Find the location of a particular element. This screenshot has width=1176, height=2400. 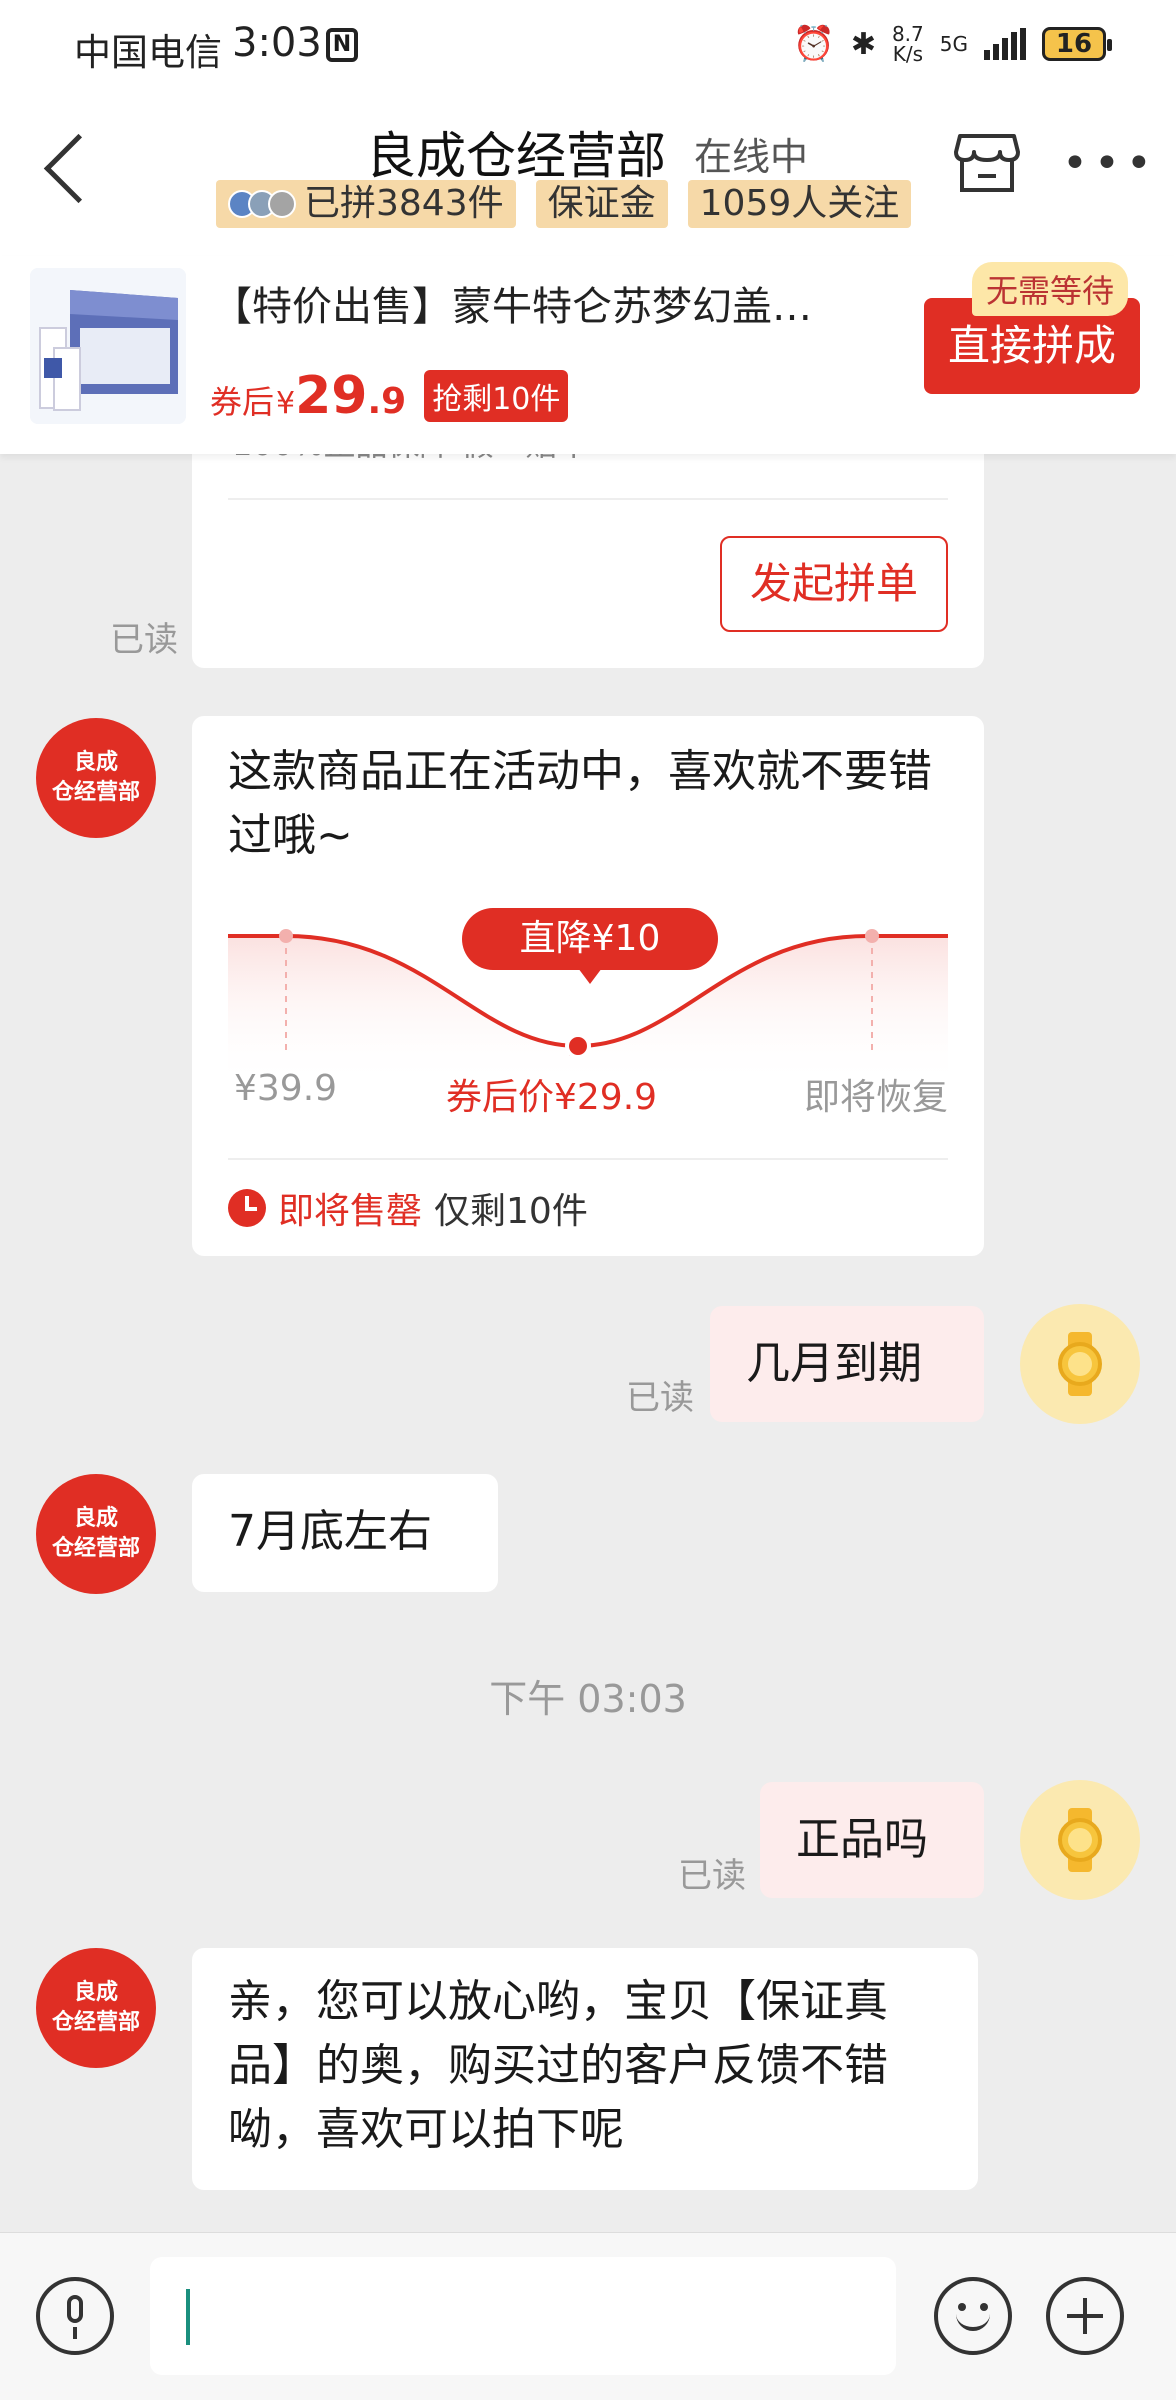

user-message: 几月到期 is located at coordinates (847, 1364).